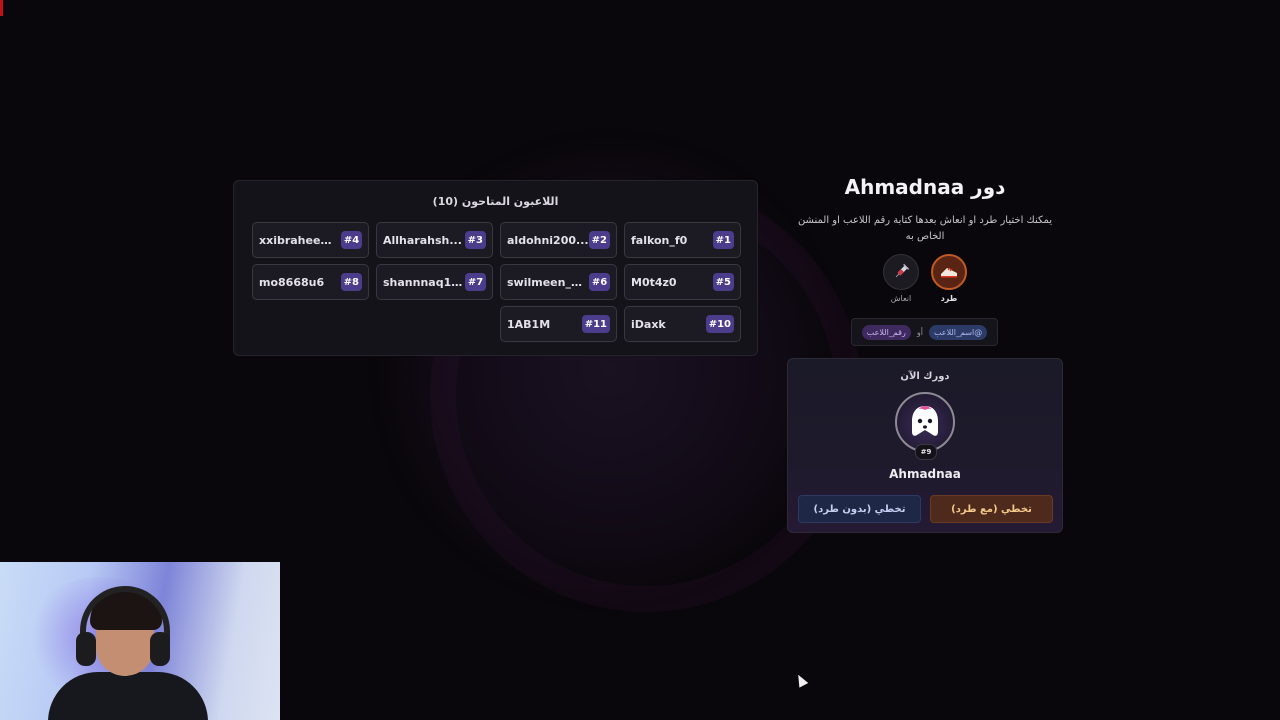 Image resolution: width=1280 pixels, height=720 pixels. What do you see at coordinates (648, 324) in the screenshot?
I see `player-name: iDaxk` at bounding box center [648, 324].